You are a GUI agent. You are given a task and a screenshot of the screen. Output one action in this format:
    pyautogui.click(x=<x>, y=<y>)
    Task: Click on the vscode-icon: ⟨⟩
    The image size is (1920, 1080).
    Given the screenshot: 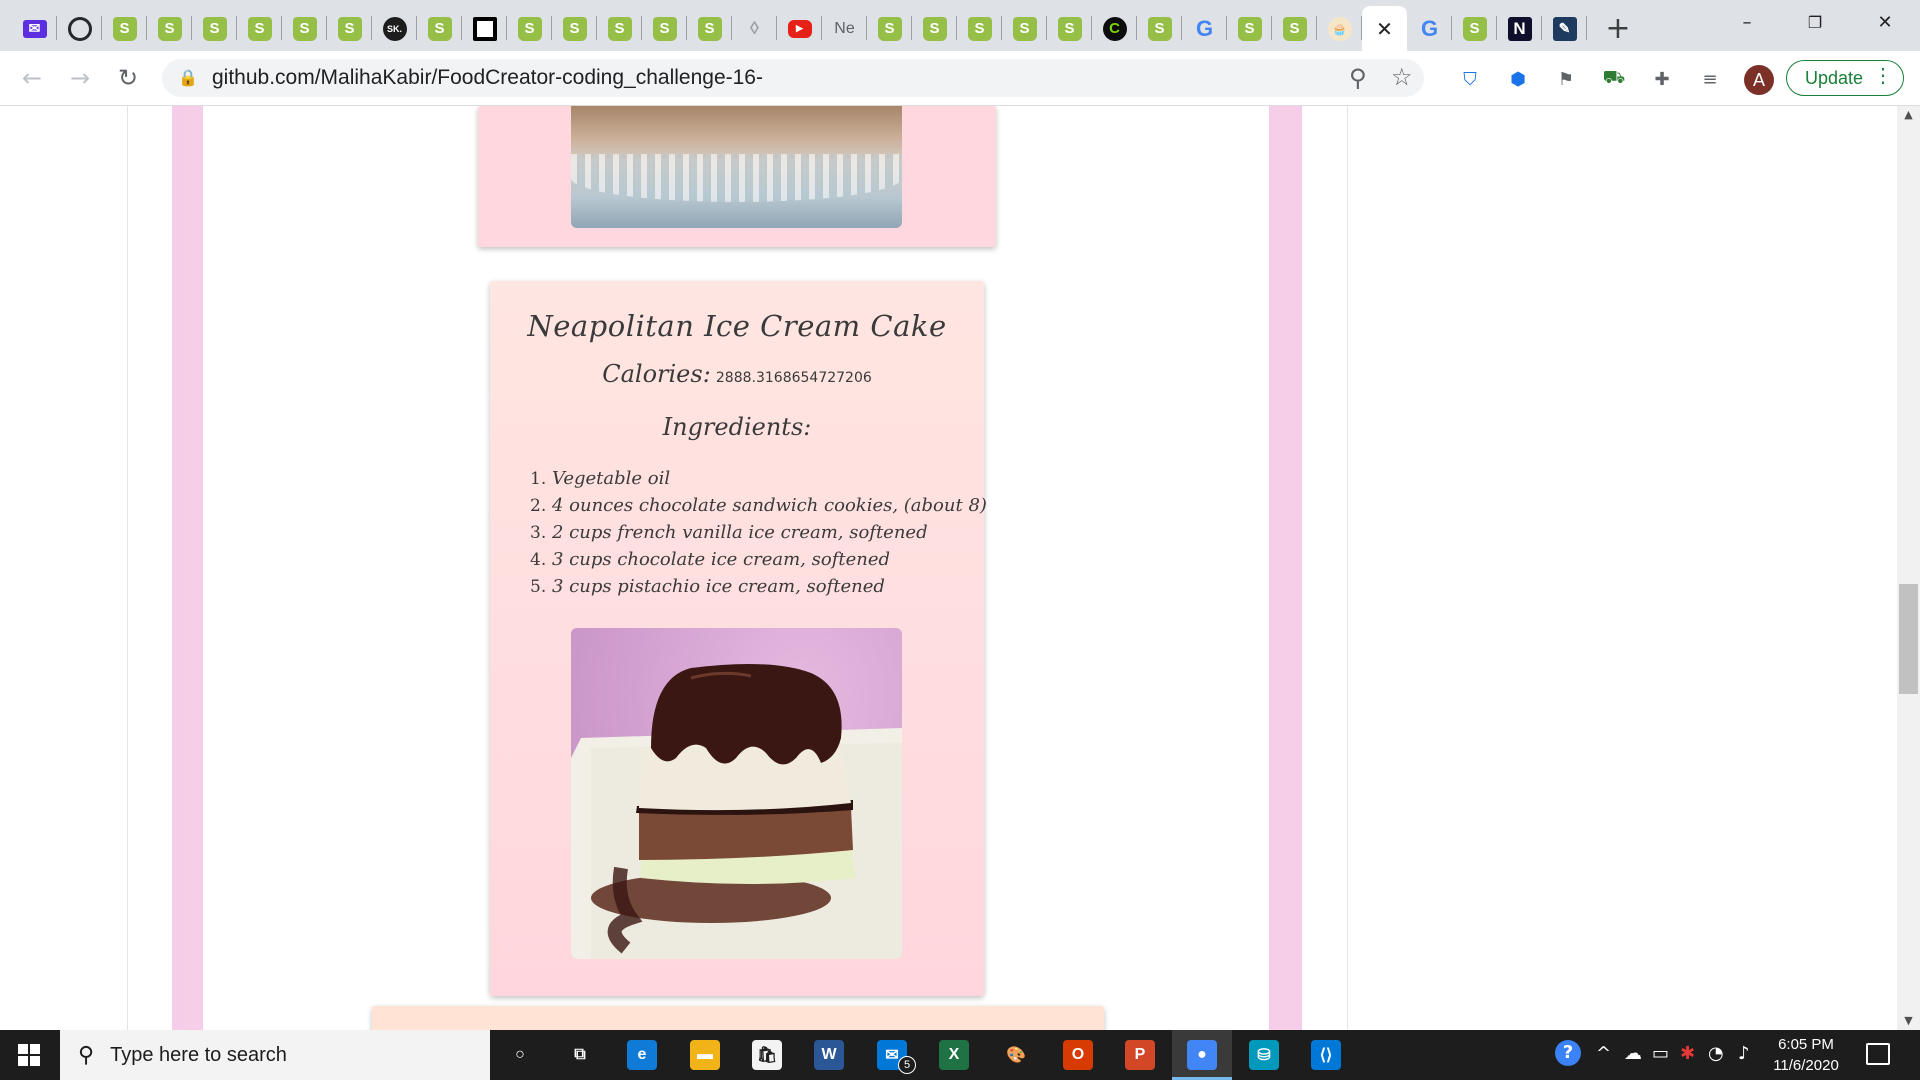 What is the action you would take?
    pyautogui.click(x=1326, y=1055)
    